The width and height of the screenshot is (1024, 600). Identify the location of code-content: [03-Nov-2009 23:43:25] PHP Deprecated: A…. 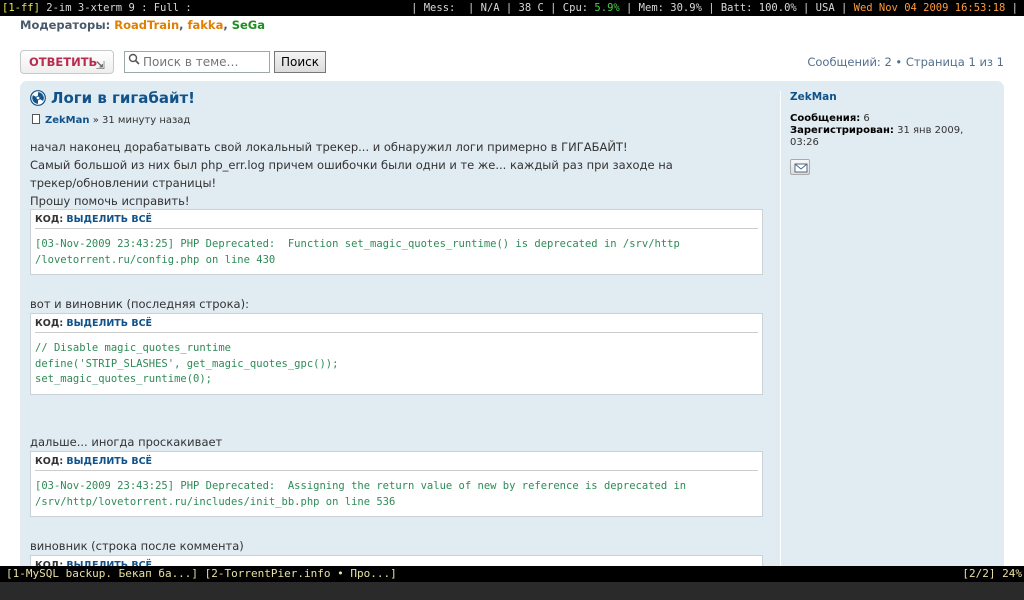
(361, 494).